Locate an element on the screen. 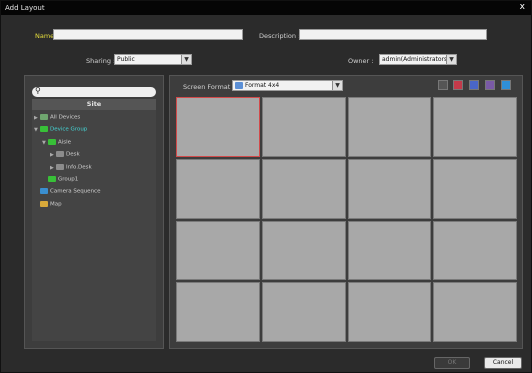  devices-icon is located at coordinates (44, 117).